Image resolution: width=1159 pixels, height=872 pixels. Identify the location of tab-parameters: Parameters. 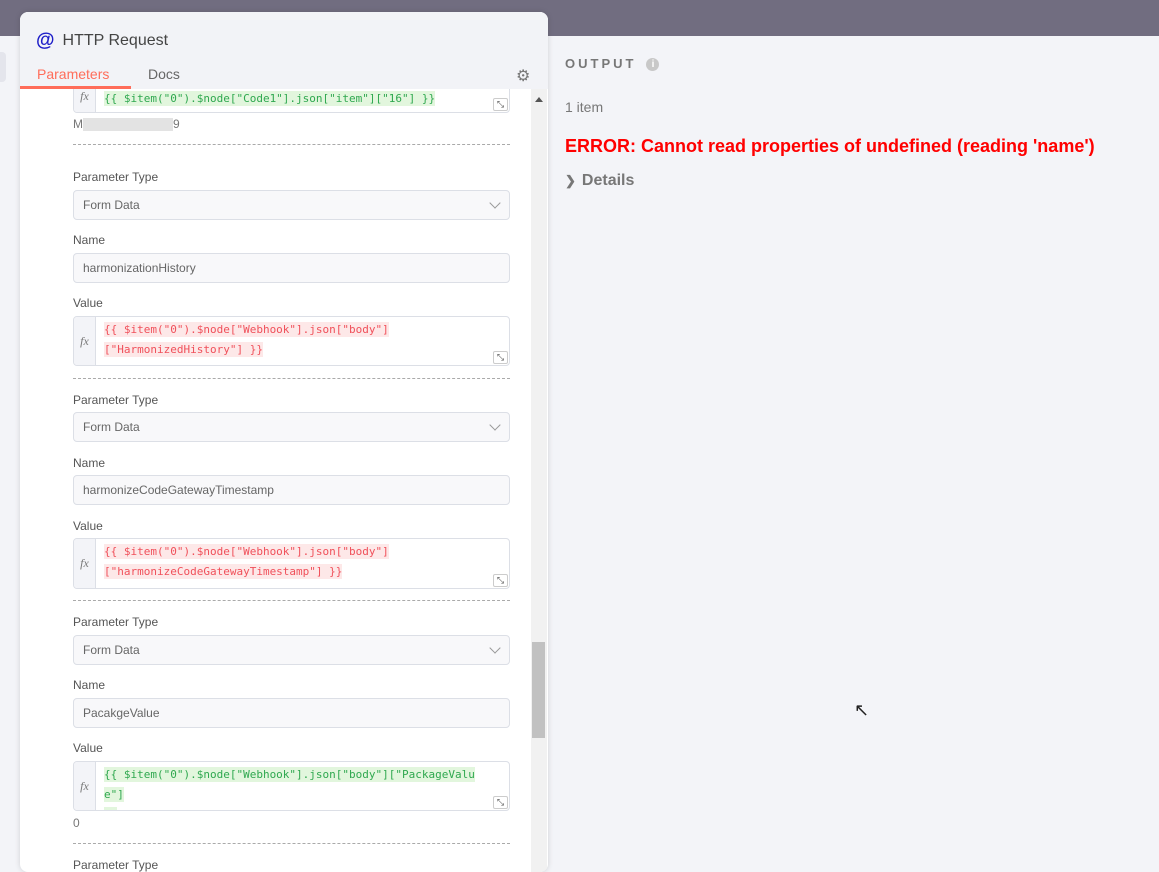
(73, 74).